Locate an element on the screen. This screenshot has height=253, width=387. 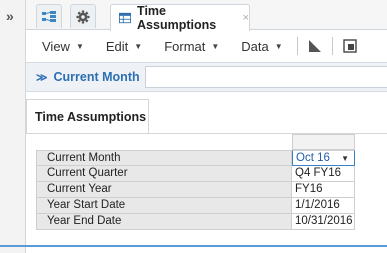
menu-data-label: Data is located at coordinates (255, 46).